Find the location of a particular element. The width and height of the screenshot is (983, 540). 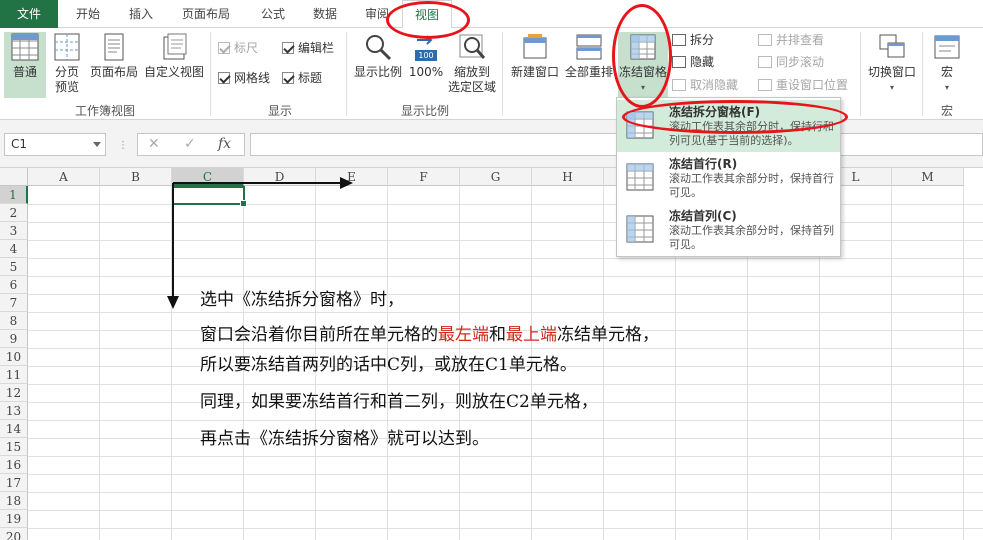

column-header-m: M is located at coordinates (928, 177).